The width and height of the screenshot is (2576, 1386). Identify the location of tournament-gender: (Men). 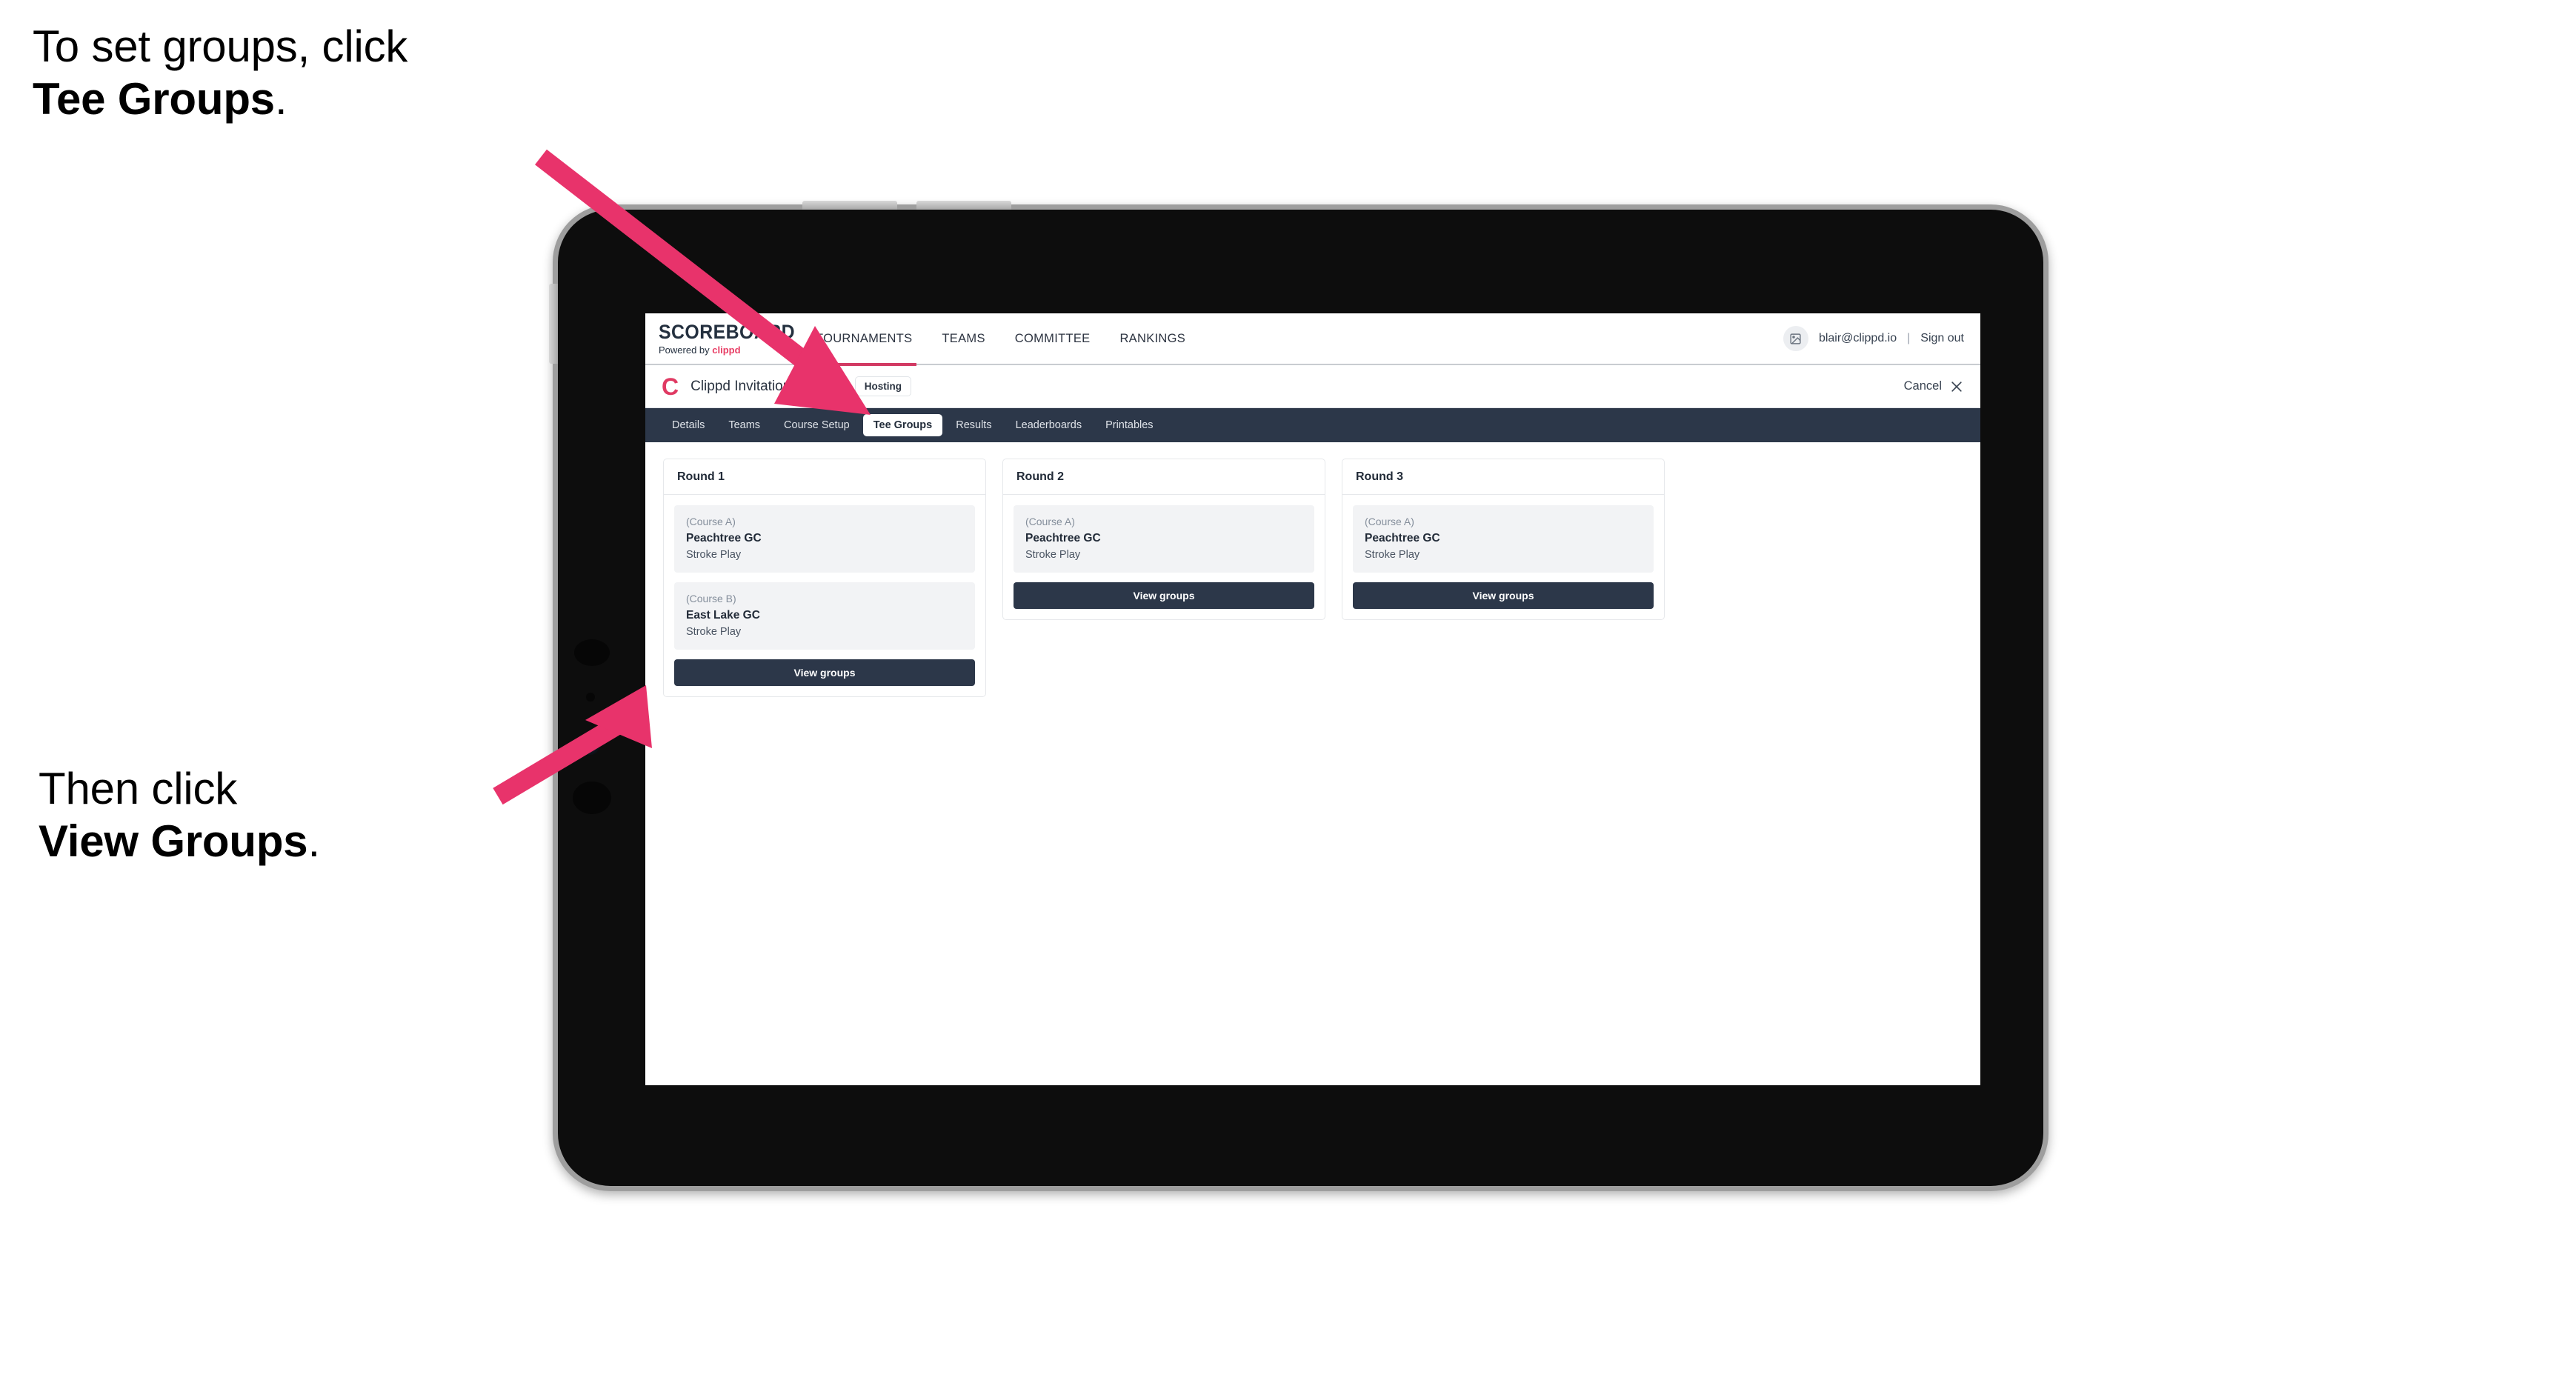
(826, 386).